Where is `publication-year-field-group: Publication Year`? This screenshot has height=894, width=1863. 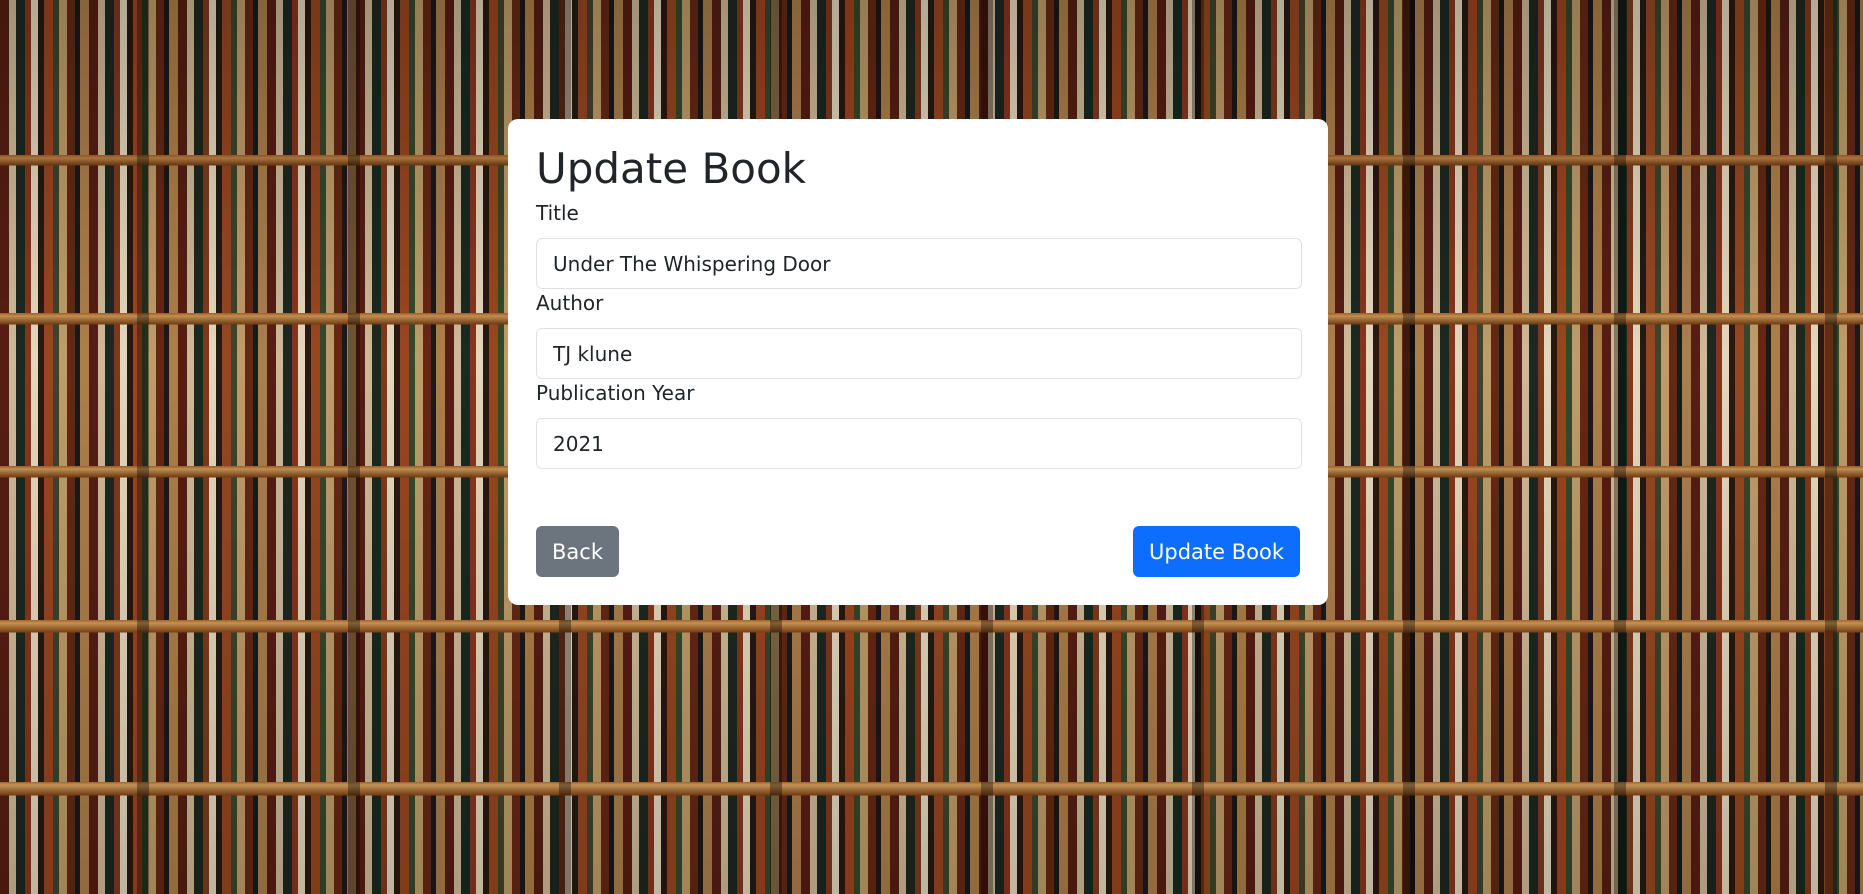 publication-year-field-group: Publication Year is located at coordinates (919, 424).